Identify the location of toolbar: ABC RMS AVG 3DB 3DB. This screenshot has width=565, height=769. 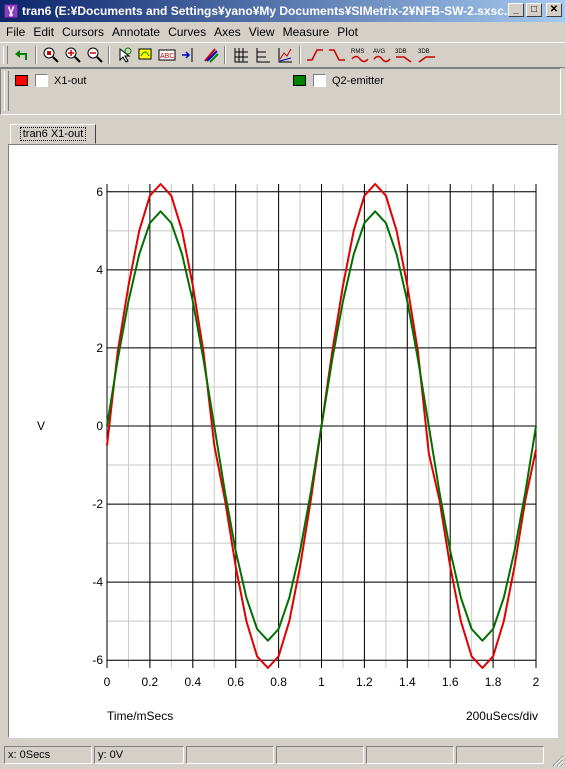
(282, 55).